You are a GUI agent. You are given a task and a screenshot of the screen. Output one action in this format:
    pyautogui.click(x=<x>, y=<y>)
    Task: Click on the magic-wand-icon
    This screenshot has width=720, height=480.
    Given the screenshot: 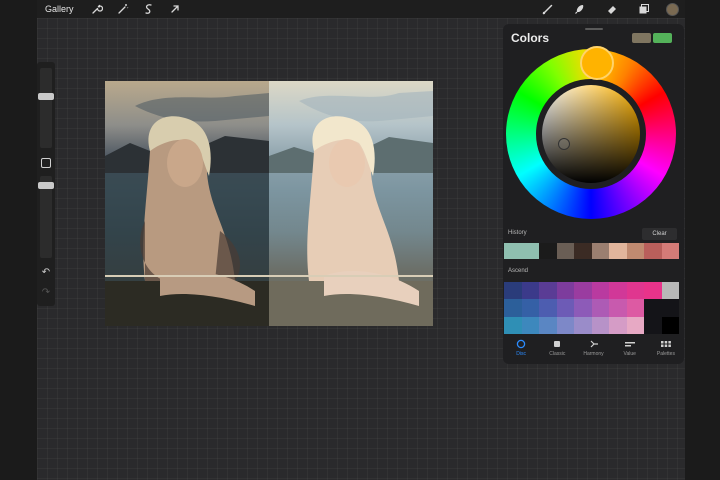 What is the action you would take?
    pyautogui.click(x=123, y=9)
    